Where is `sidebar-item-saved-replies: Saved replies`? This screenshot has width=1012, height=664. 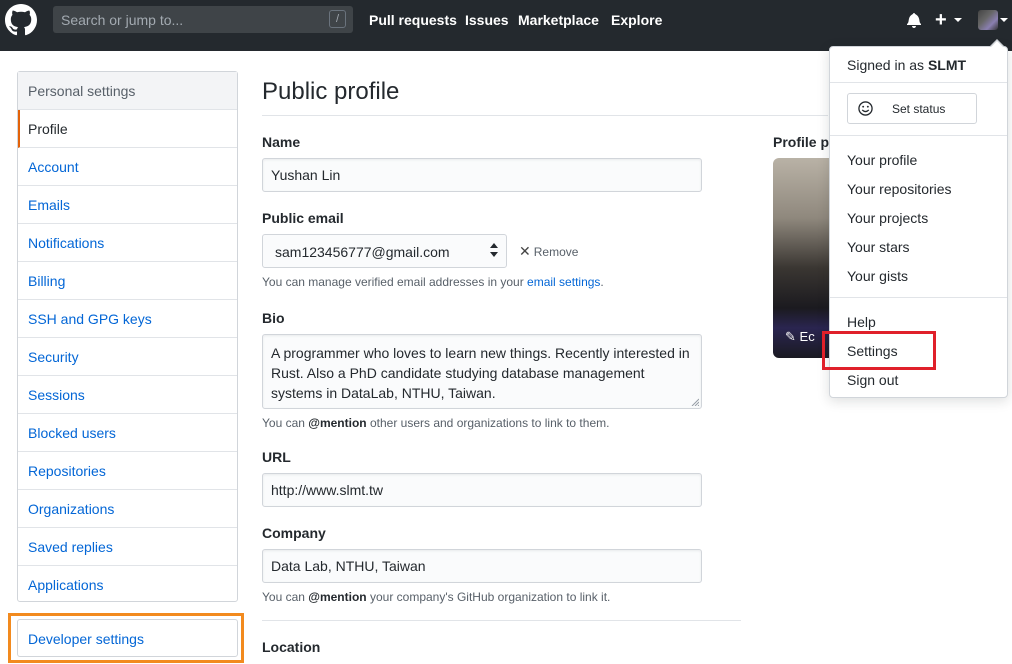 sidebar-item-saved-replies: Saved replies is located at coordinates (127, 547).